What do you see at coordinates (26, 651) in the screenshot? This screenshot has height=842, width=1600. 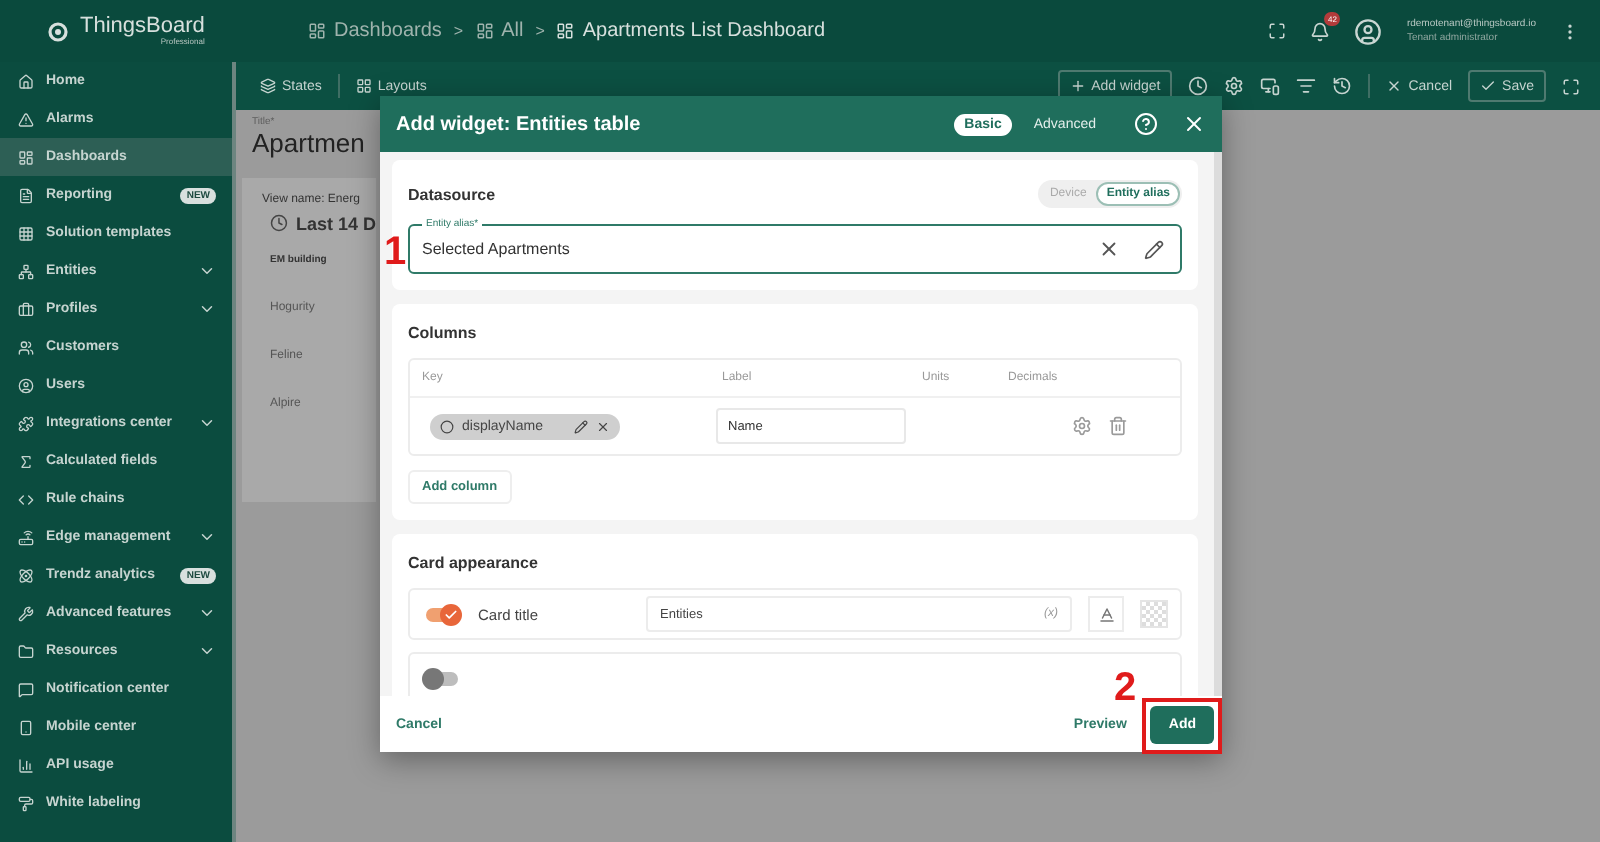 I see `folder-icon` at bounding box center [26, 651].